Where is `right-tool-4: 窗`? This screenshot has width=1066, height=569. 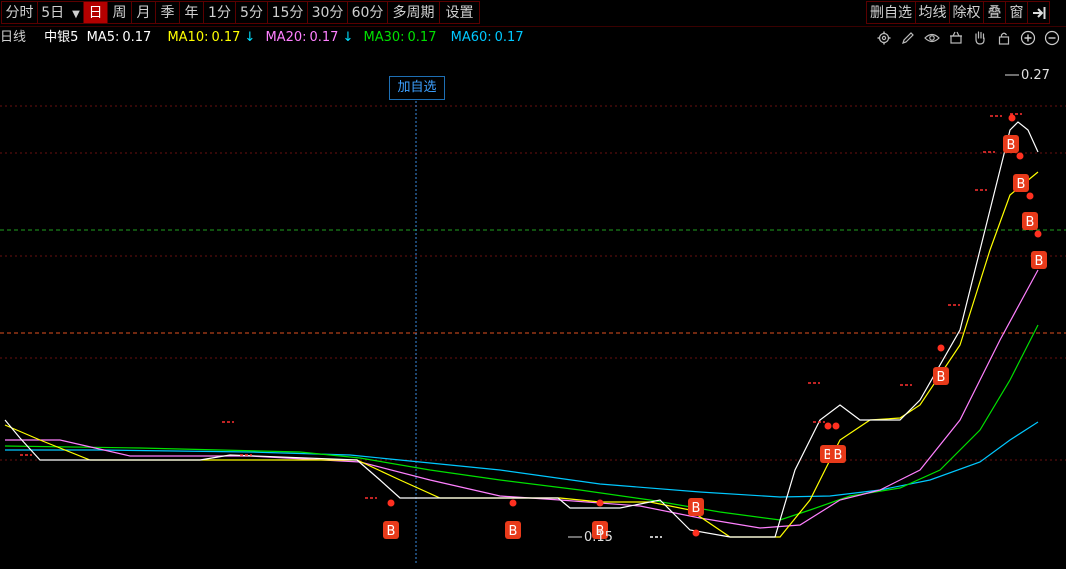 right-tool-4: 窗 is located at coordinates (1017, 12).